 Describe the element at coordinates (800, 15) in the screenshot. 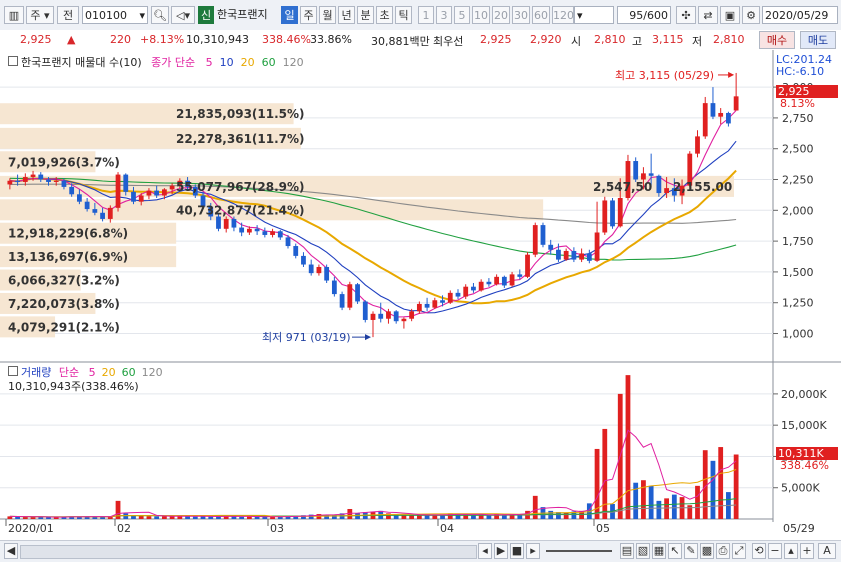

I see `date-input: 2020/05/29` at that location.